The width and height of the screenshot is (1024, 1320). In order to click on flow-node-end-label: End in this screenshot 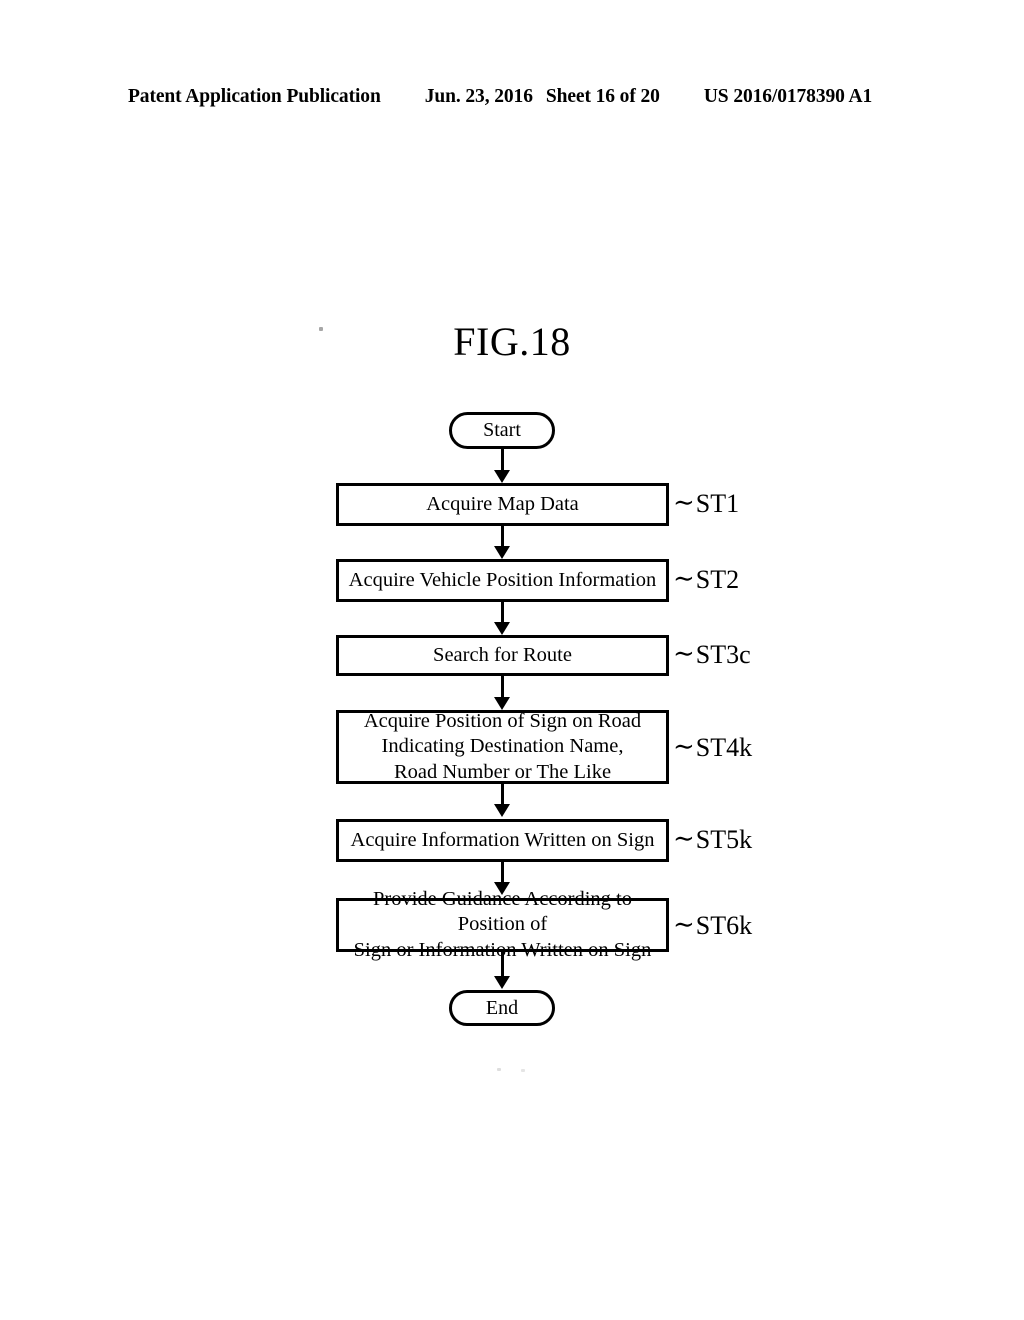, I will do `click(502, 1007)`.